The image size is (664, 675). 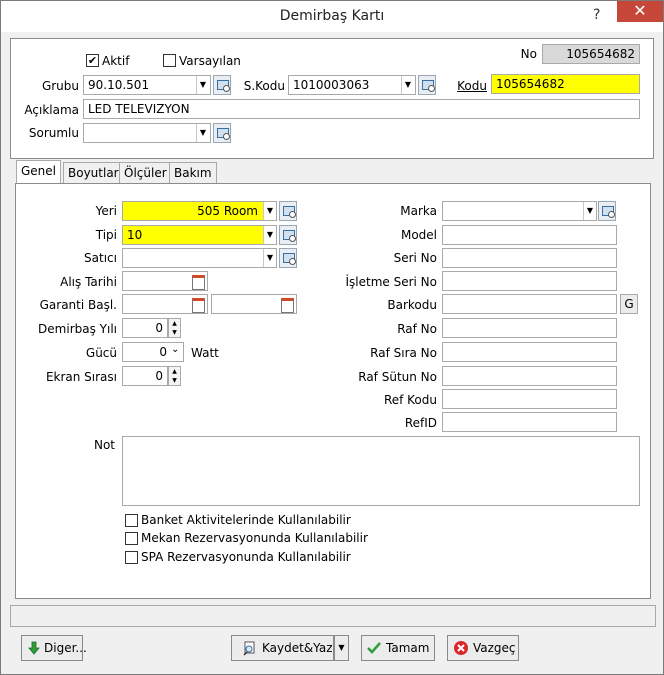 What do you see at coordinates (34, 648) in the screenshot?
I see `arrow-down-icon` at bounding box center [34, 648].